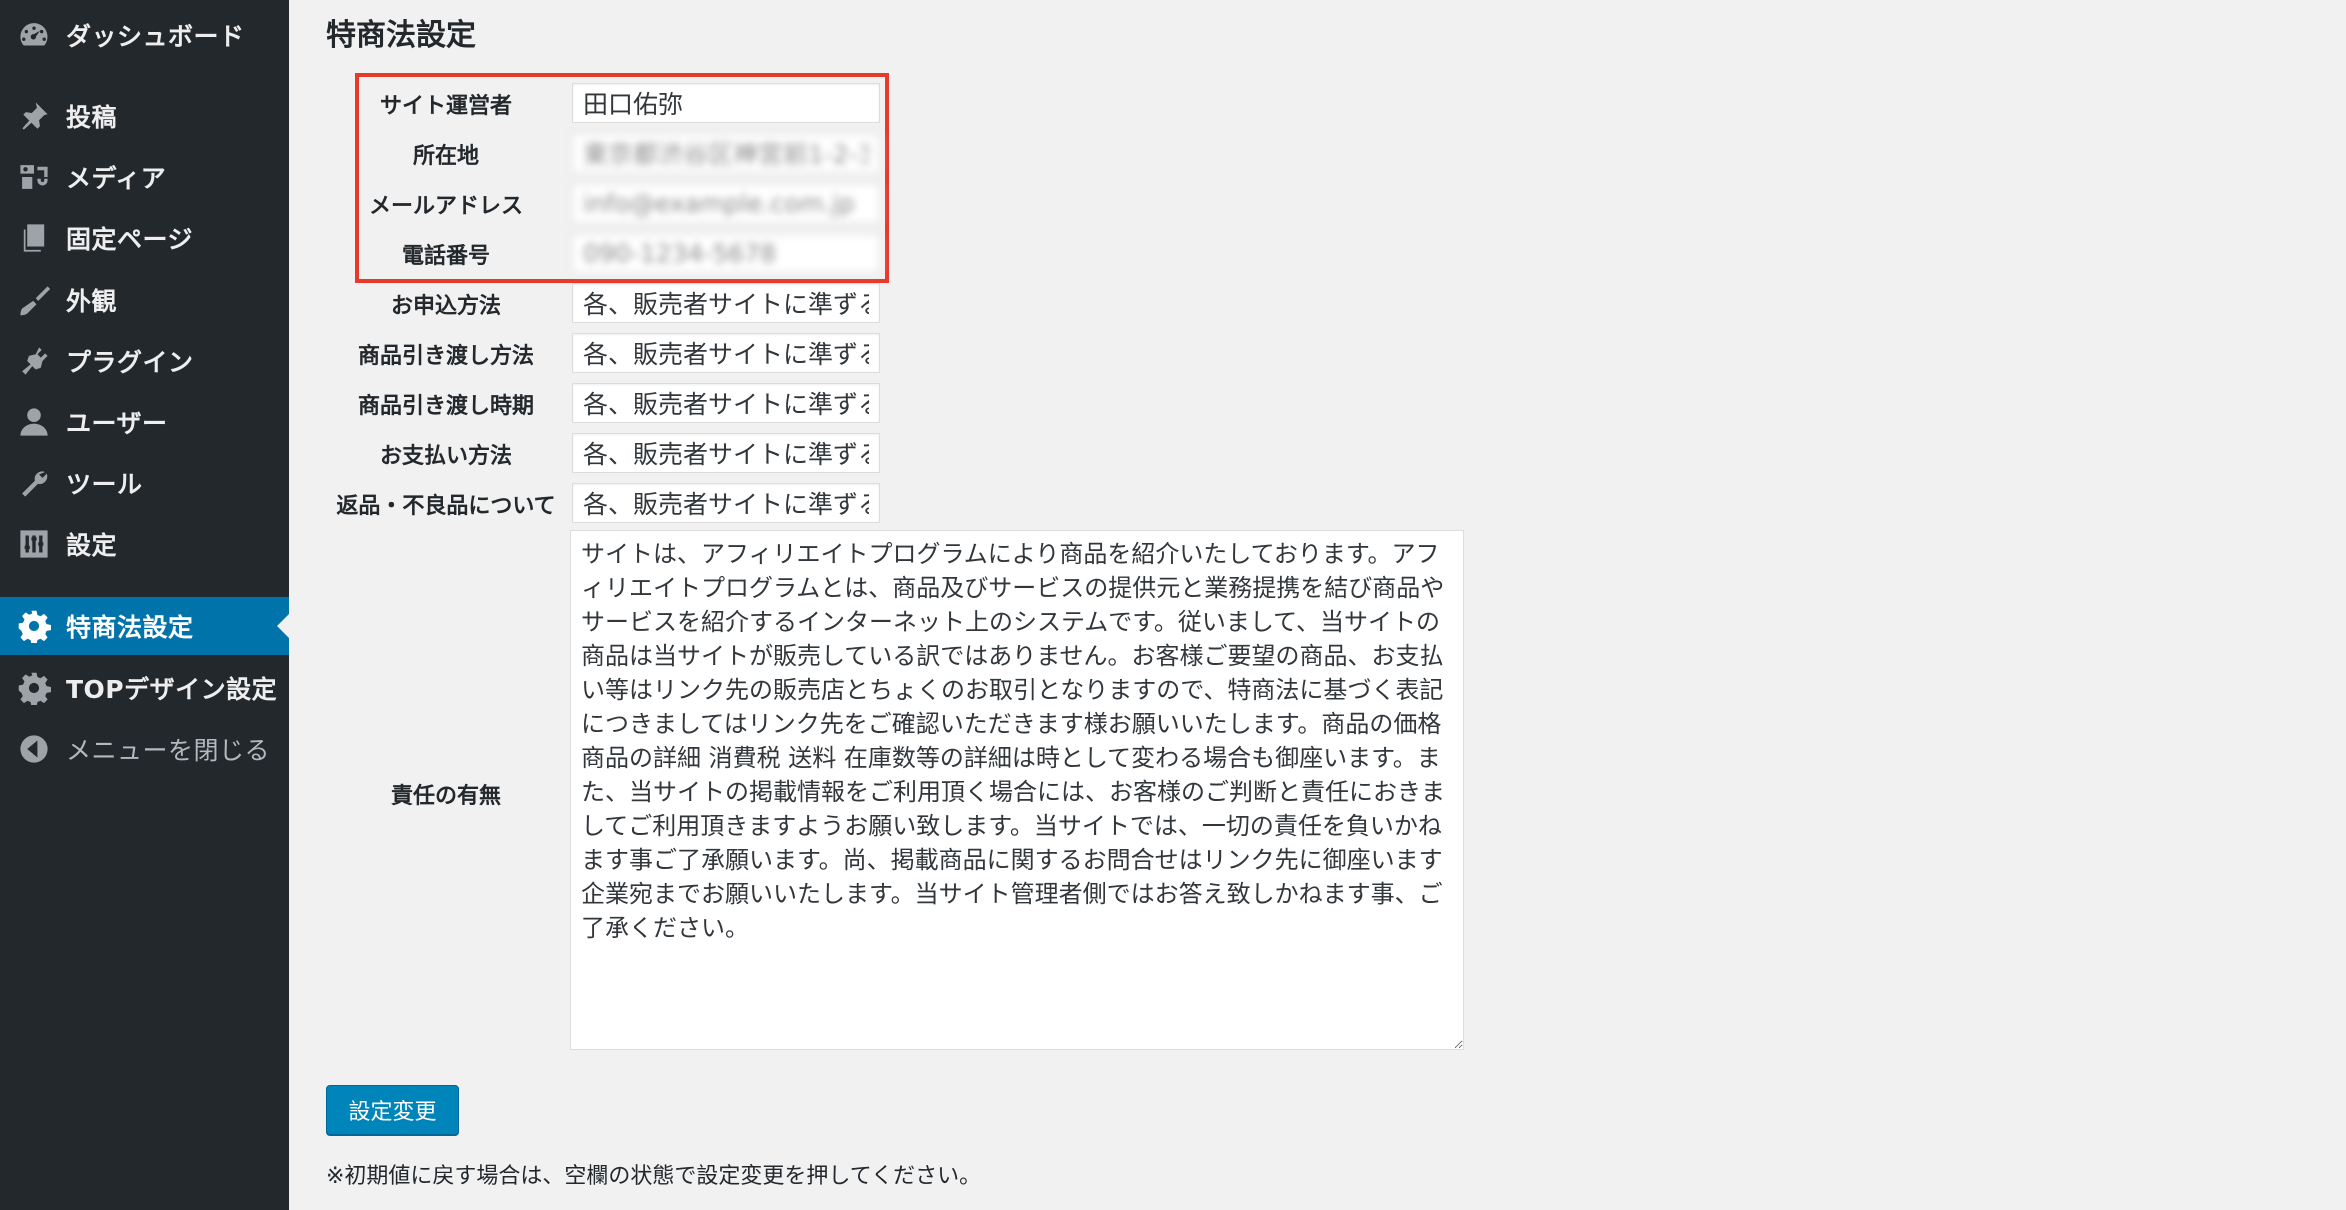  What do you see at coordinates (92, 301) in the screenshot?
I see `sidebar-item-label: 外観` at bounding box center [92, 301].